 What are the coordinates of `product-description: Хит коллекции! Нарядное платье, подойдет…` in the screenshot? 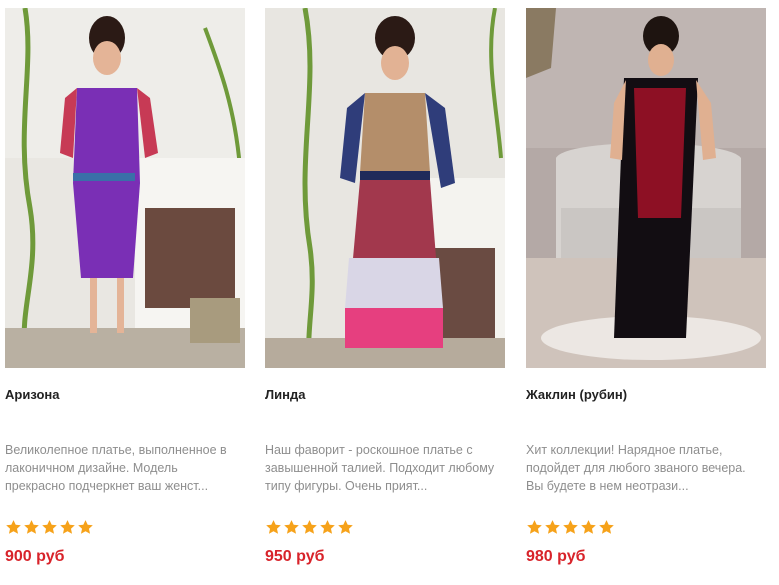 It's located at (636, 468).